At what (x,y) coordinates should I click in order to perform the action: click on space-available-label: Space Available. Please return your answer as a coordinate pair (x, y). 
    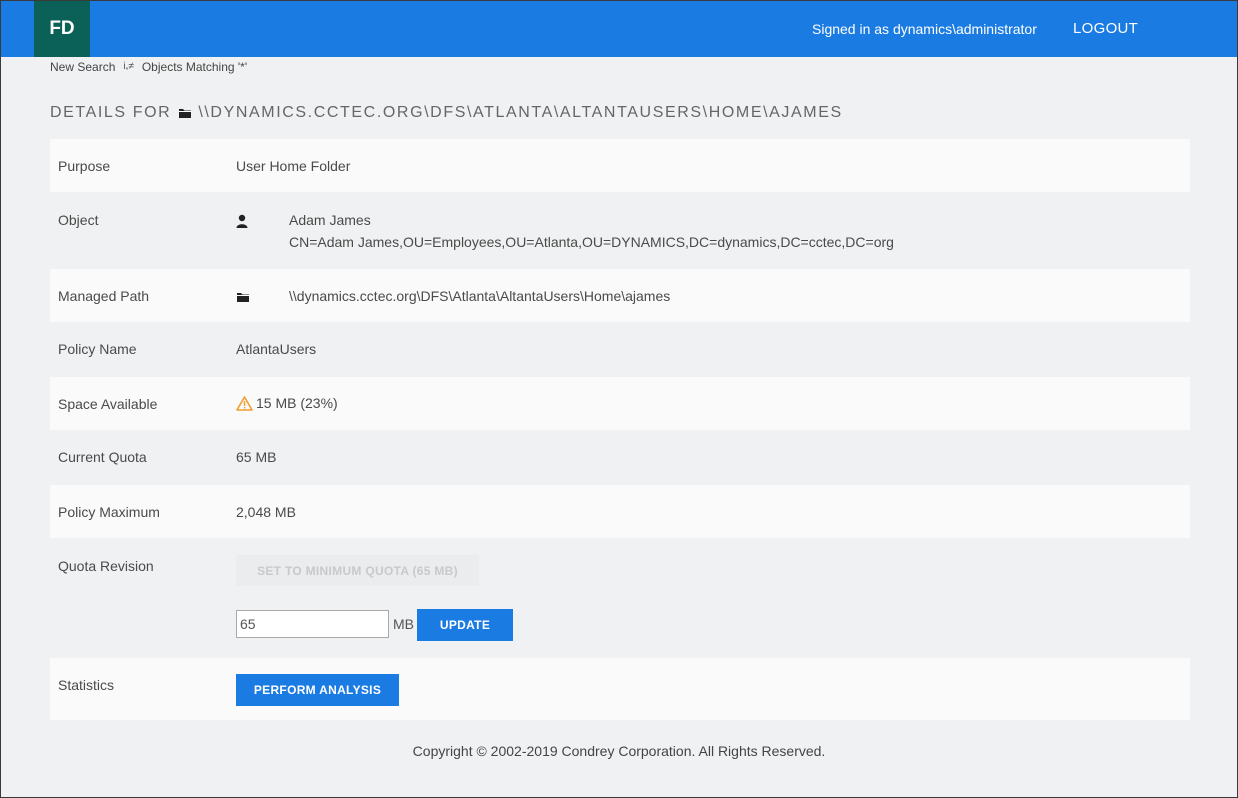
    Looking at the image, I should click on (108, 404).